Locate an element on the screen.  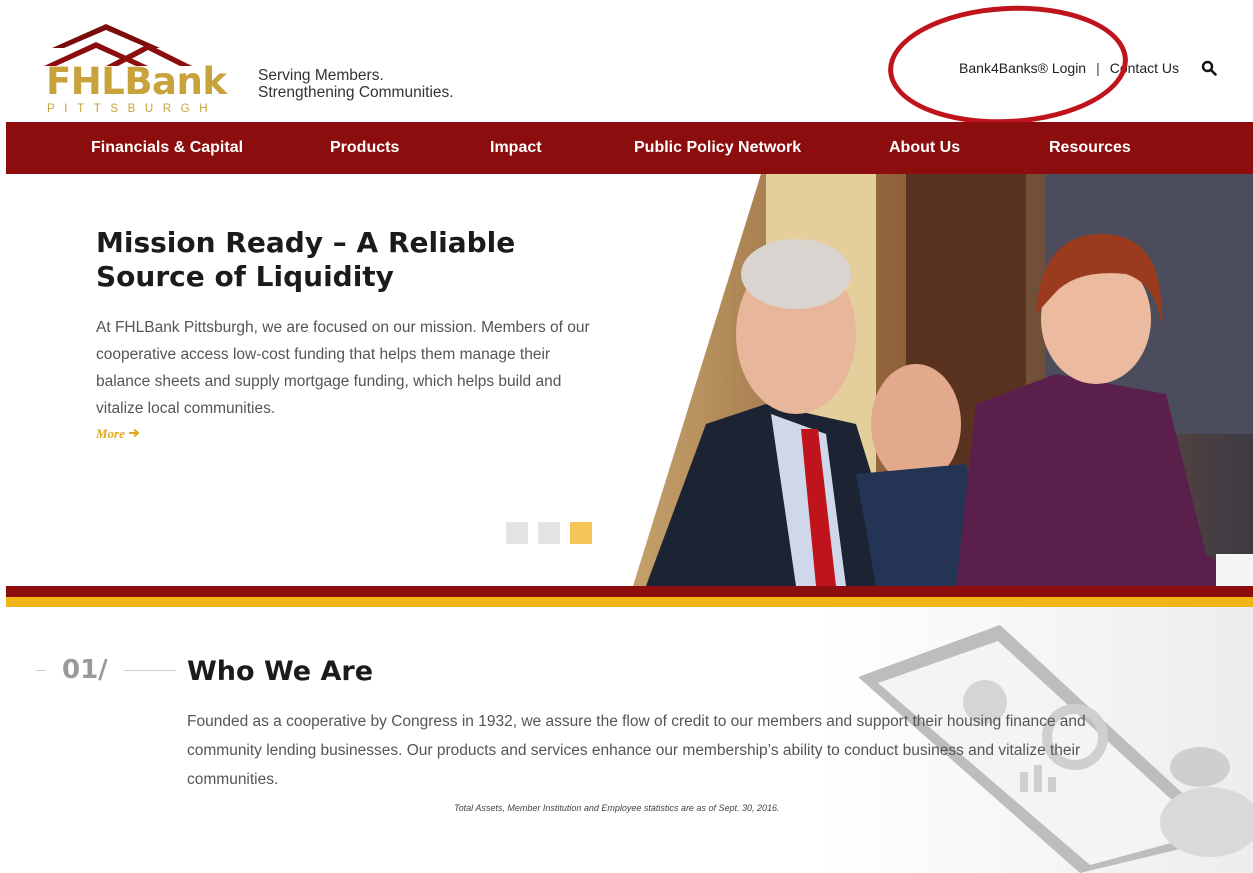
search-icon is located at coordinates (1209, 68).